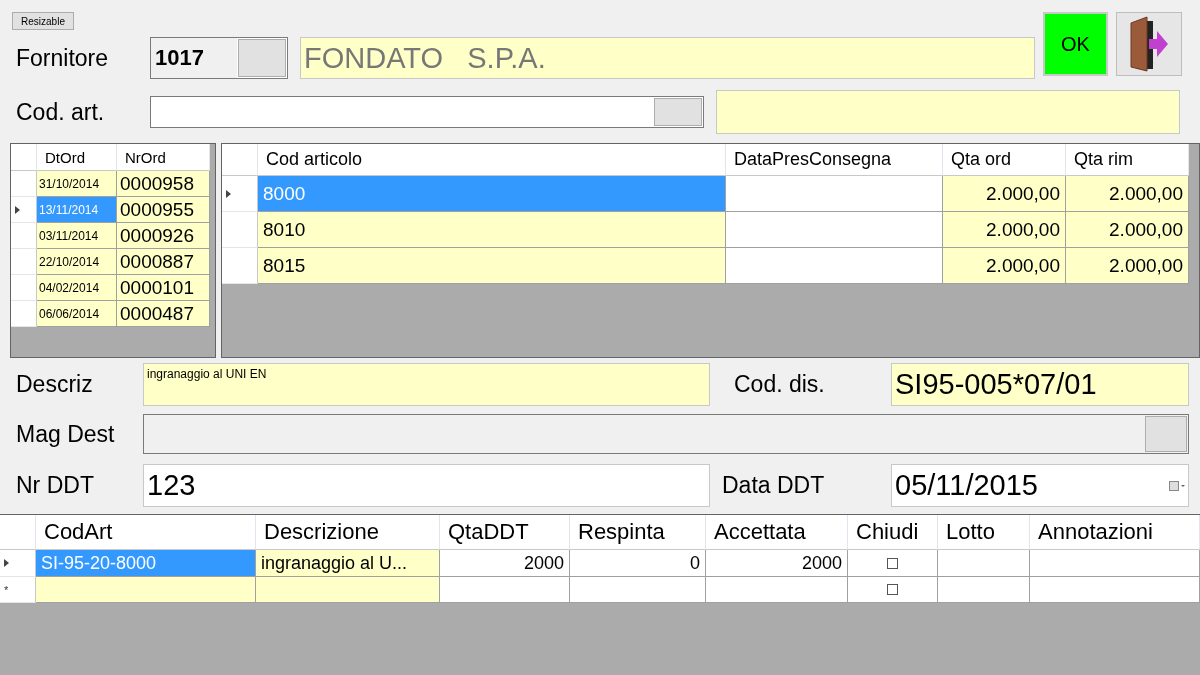  I want to click on table-cell: 0000958, so click(163, 184).